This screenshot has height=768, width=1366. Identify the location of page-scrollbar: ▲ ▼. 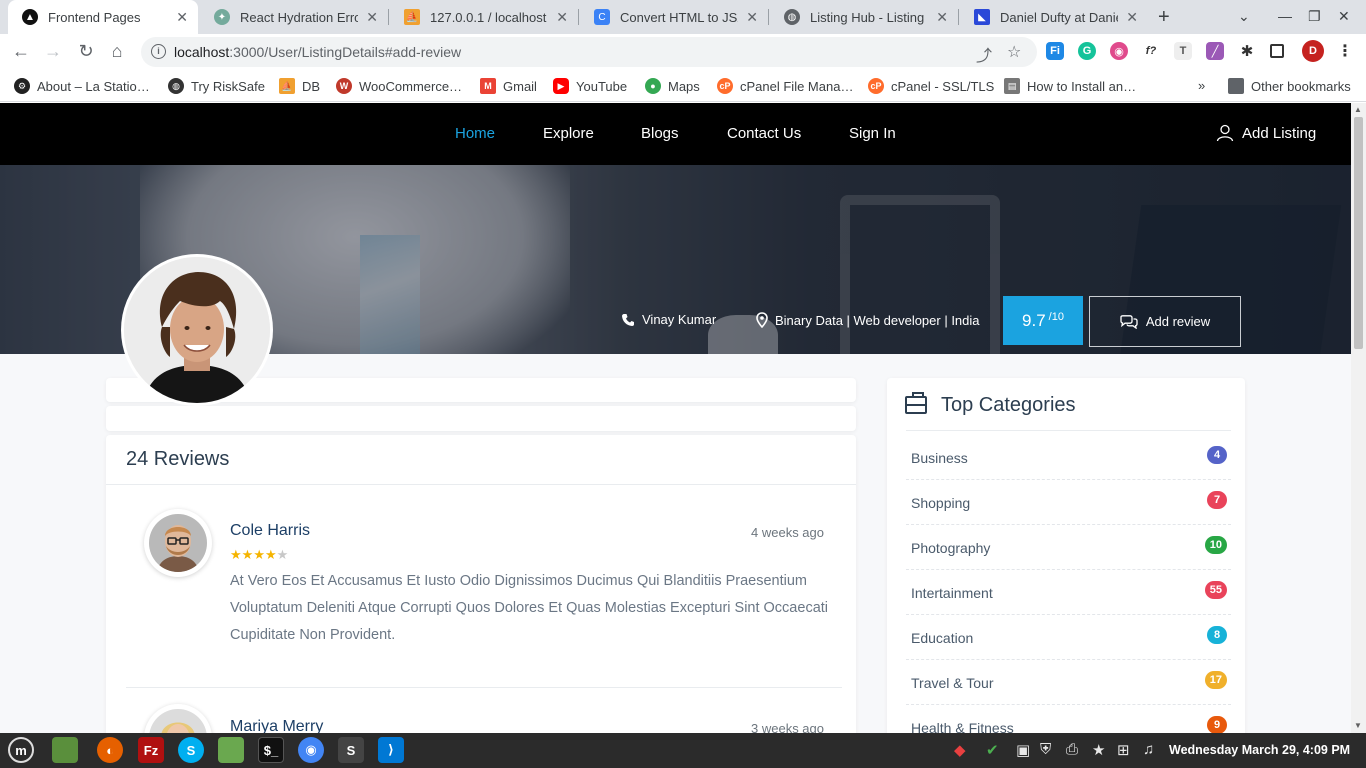
(1358, 418).